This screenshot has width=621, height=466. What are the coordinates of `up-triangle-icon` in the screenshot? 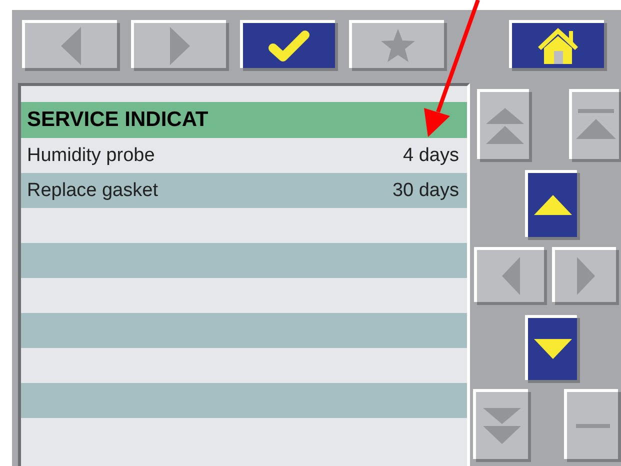 It's located at (553, 205).